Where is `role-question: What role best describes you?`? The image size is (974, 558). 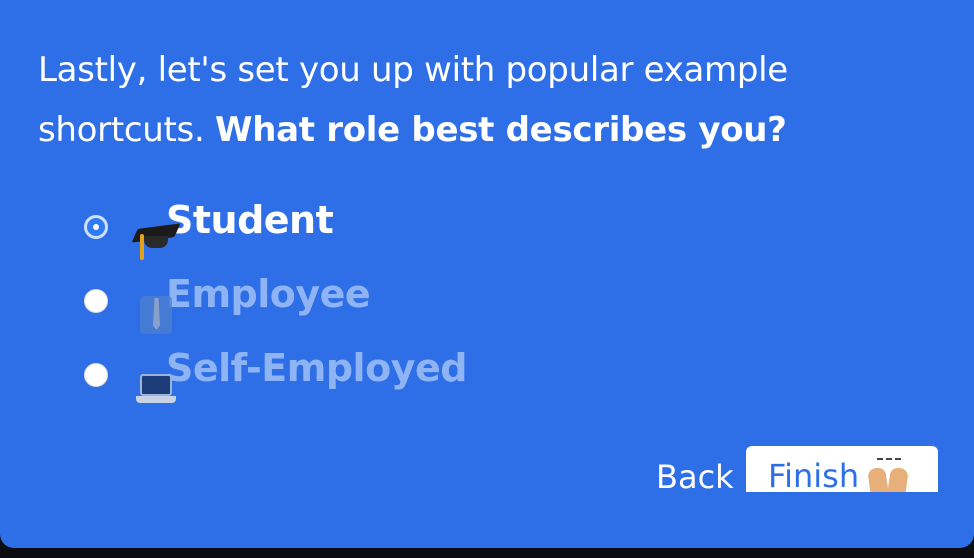
role-question: What role best describes you? is located at coordinates (501, 130).